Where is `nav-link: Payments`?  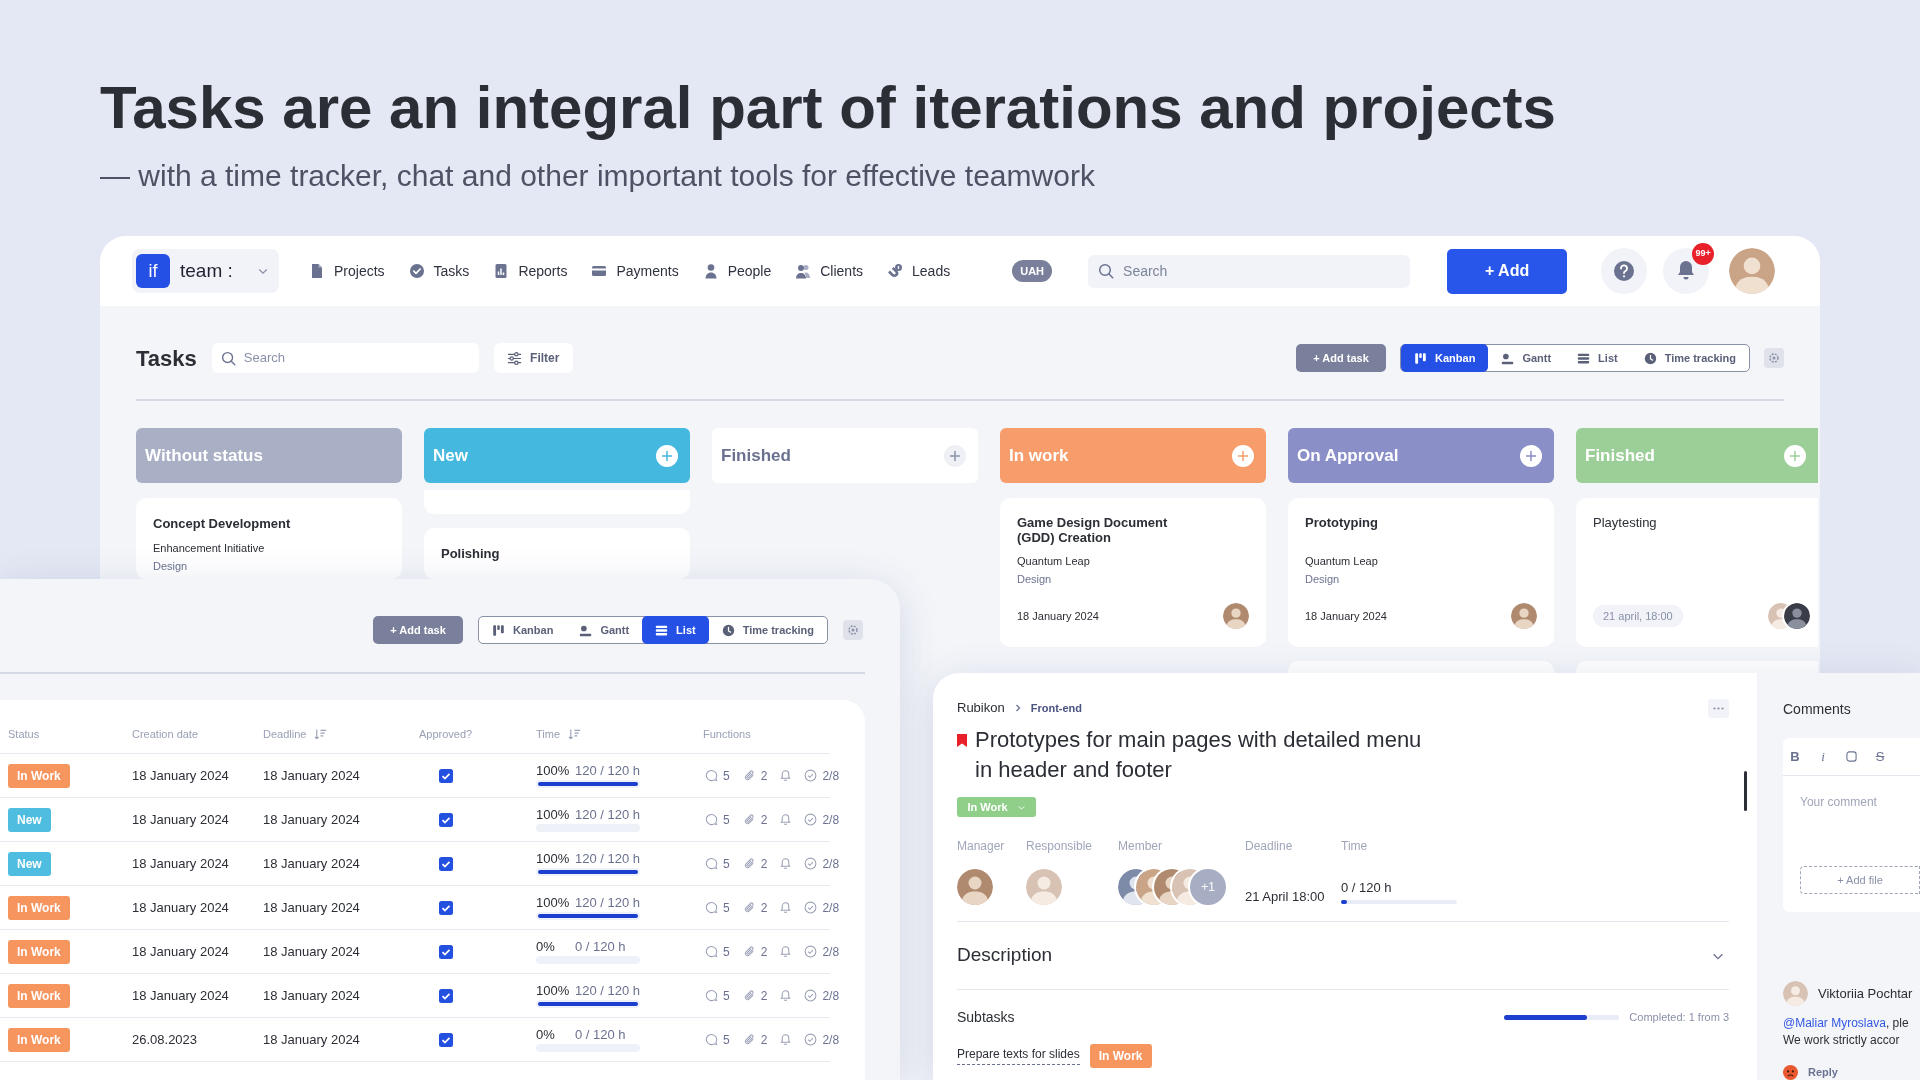
nav-link: Payments is located at coordinates (635, 271).